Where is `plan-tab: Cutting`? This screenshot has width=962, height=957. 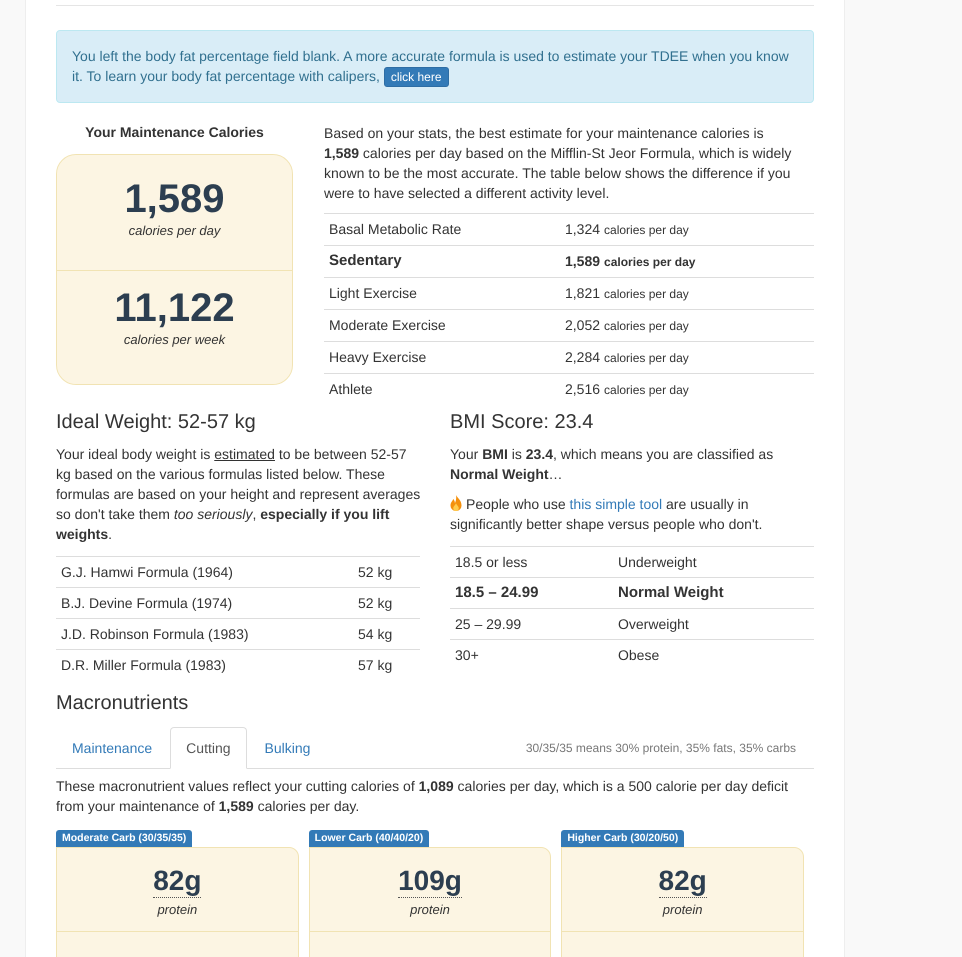 plan-tab: Cutting is located at coordinates (208, 748).